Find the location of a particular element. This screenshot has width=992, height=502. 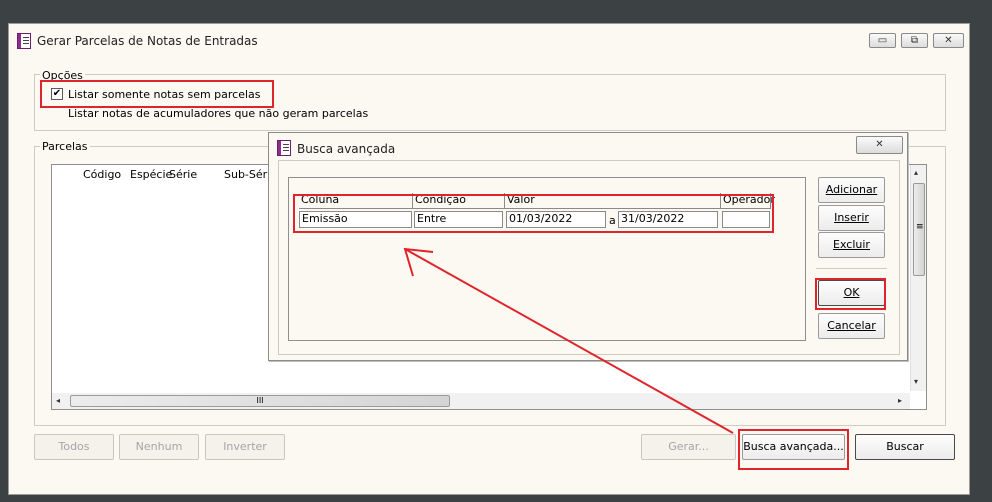

annotation-arrow is located at coordinates (568, 340).